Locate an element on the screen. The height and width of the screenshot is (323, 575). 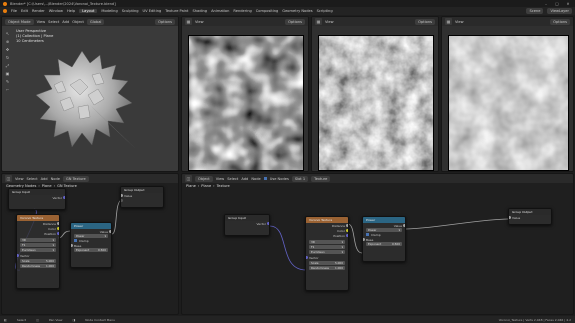
image-editor-3: ▦ View Options is located at coordinates (507, 94).